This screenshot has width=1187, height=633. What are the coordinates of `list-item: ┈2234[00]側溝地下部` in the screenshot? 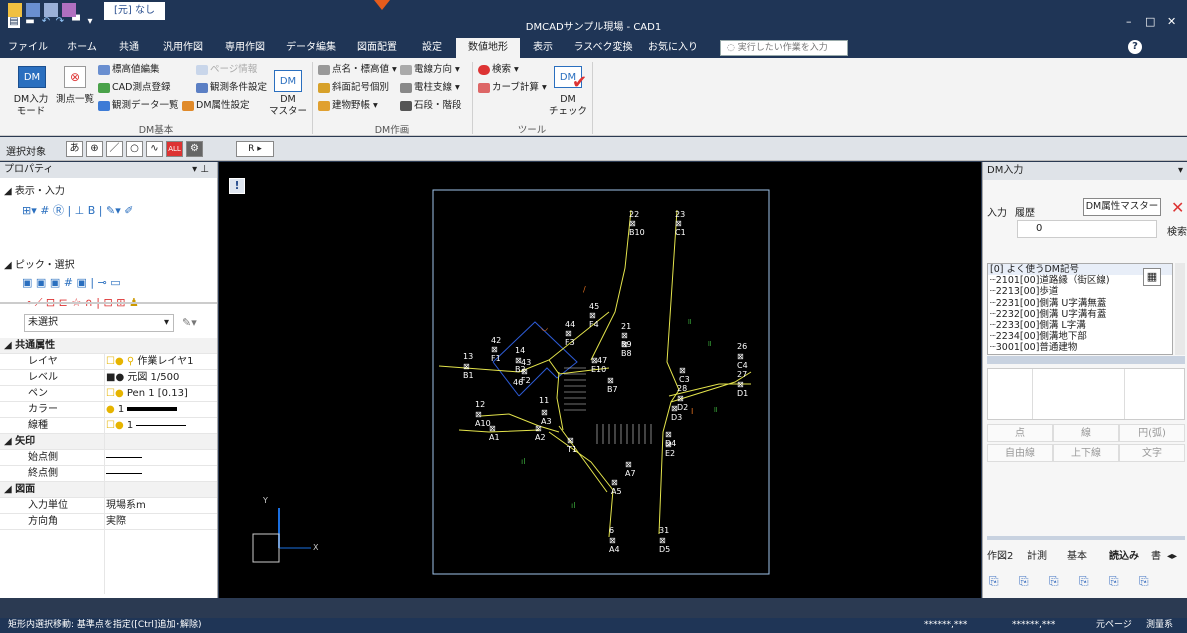 It's located at (1080, 336).